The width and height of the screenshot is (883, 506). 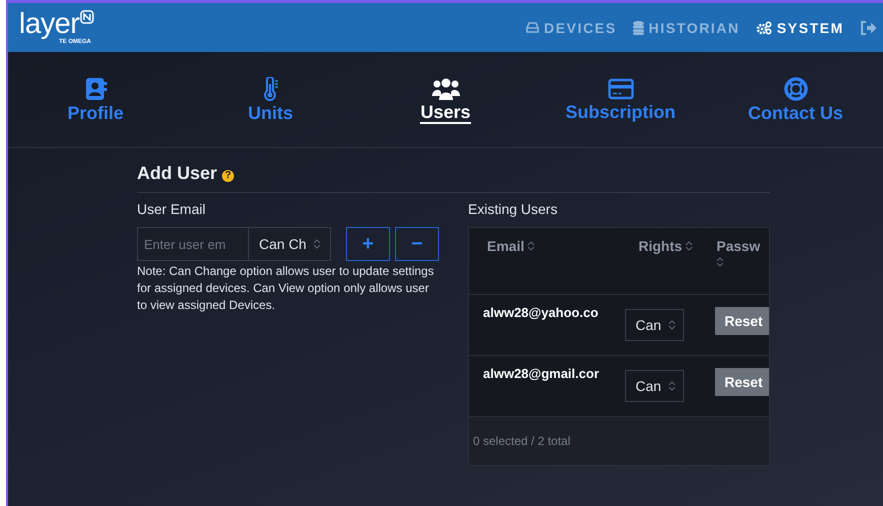 I want to click on add-button: +, so click(x=368, y=244).